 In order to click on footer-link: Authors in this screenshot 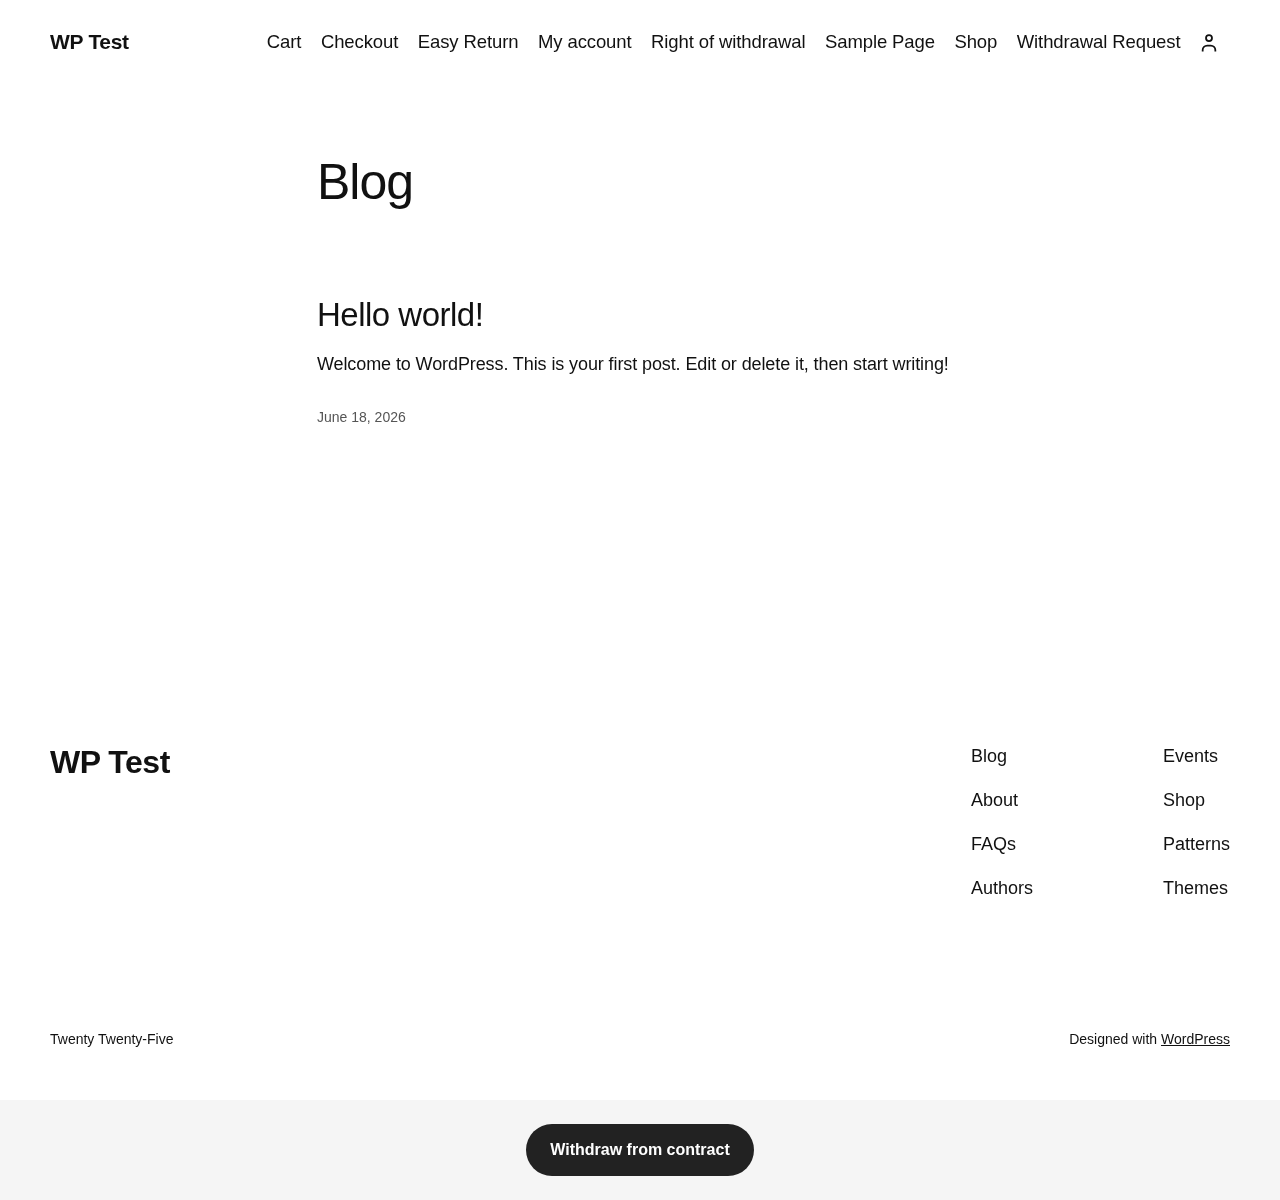, I will do `click(1001, 888)`.